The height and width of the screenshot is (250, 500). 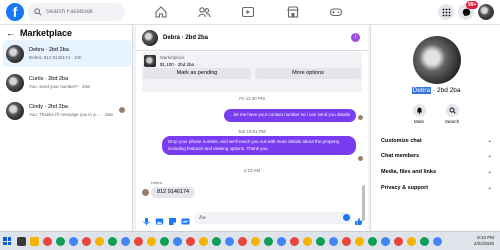 What do you see at coordinates (438, 156) in the screenshot?
I see `chat-members-item: Chat members ⌄` at bounding box center [438, 156].